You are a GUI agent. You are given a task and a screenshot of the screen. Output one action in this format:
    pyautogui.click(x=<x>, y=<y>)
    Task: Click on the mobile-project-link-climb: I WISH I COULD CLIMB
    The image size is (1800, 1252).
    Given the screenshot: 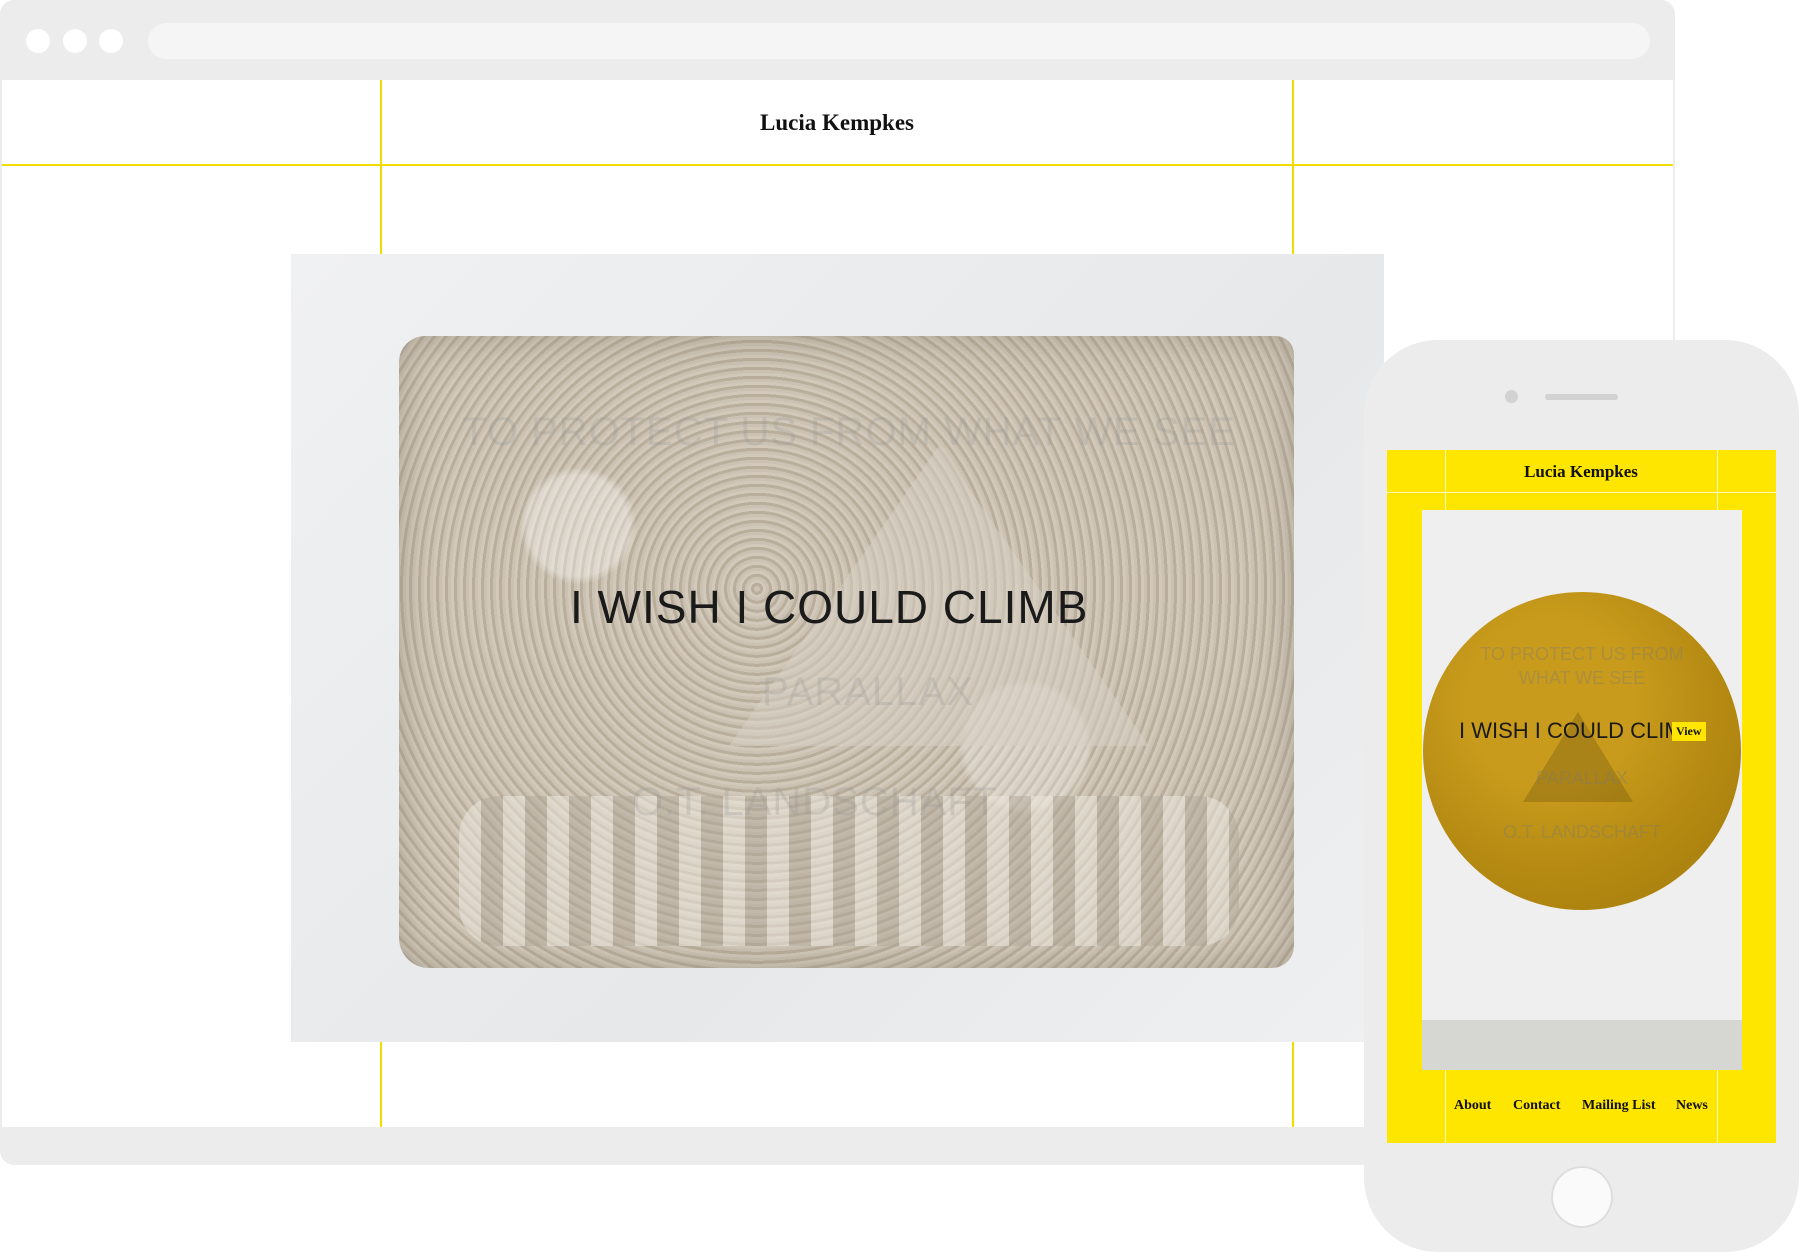 What is the action you would take?
    pyautogui.click(x=1578, y=731)
    